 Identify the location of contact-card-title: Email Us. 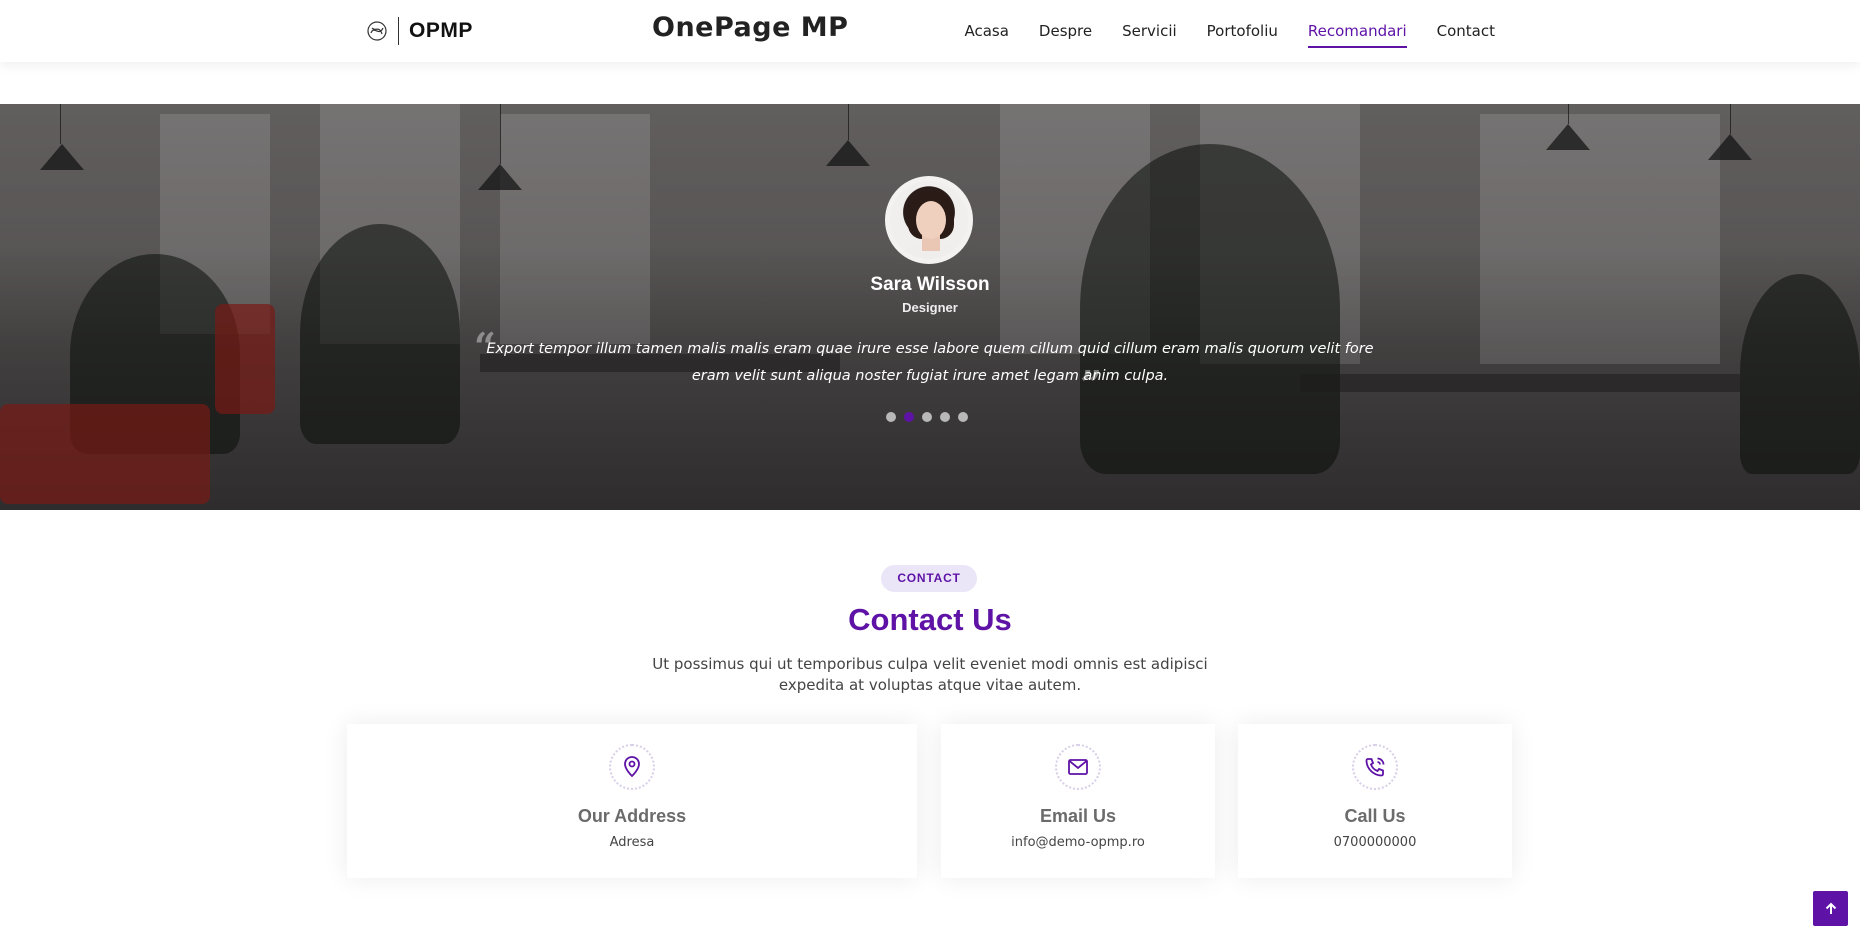
(1078, 816).